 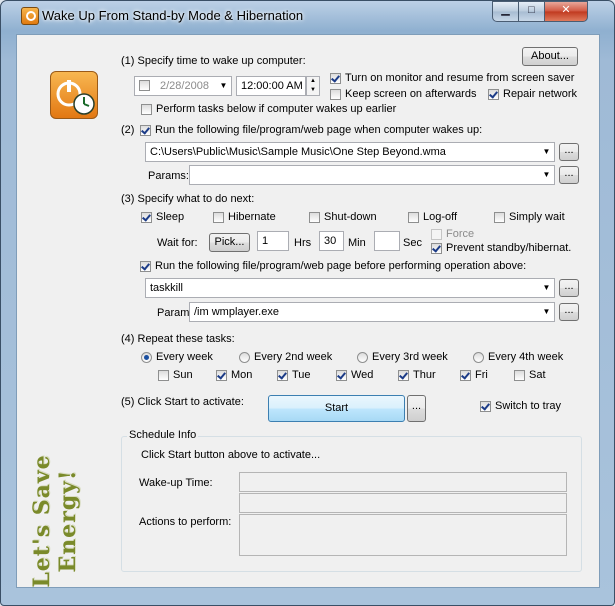 I want to click on actions-label: Actions to perform:, so click(x=185, y=522).